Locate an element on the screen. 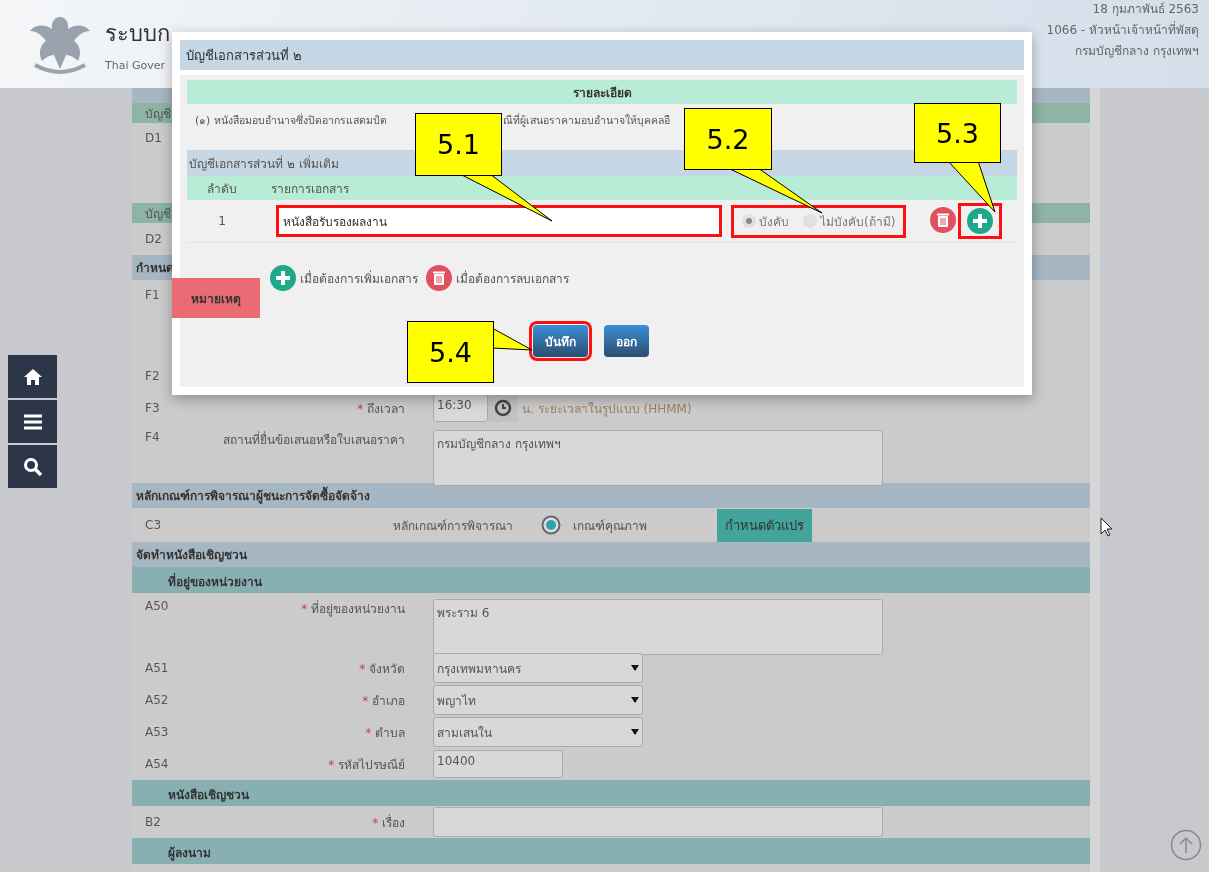  set-variables-button: กำหนดตัวแปร is located at coordinates (764, 525).